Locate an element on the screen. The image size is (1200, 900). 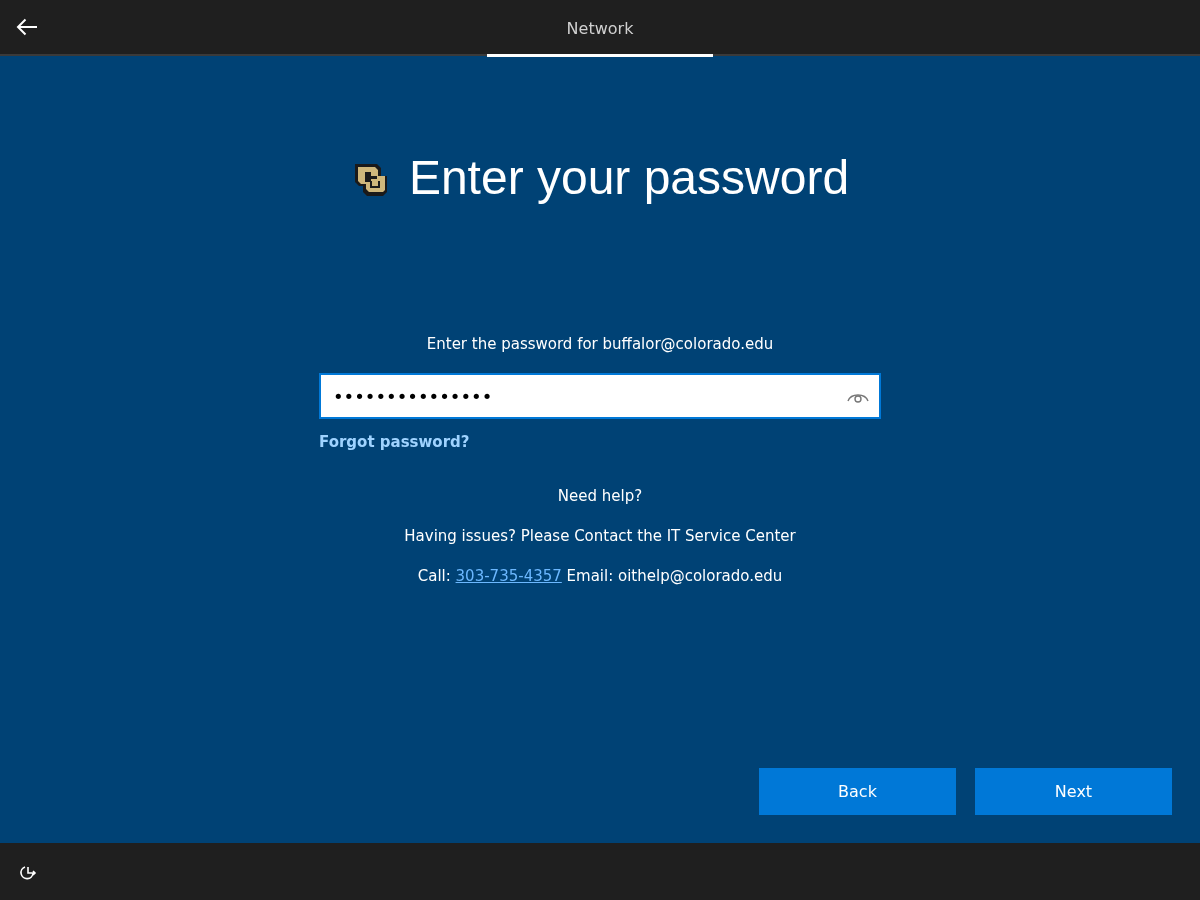
page-title: Enter your password is located at coordinates (629, 177).